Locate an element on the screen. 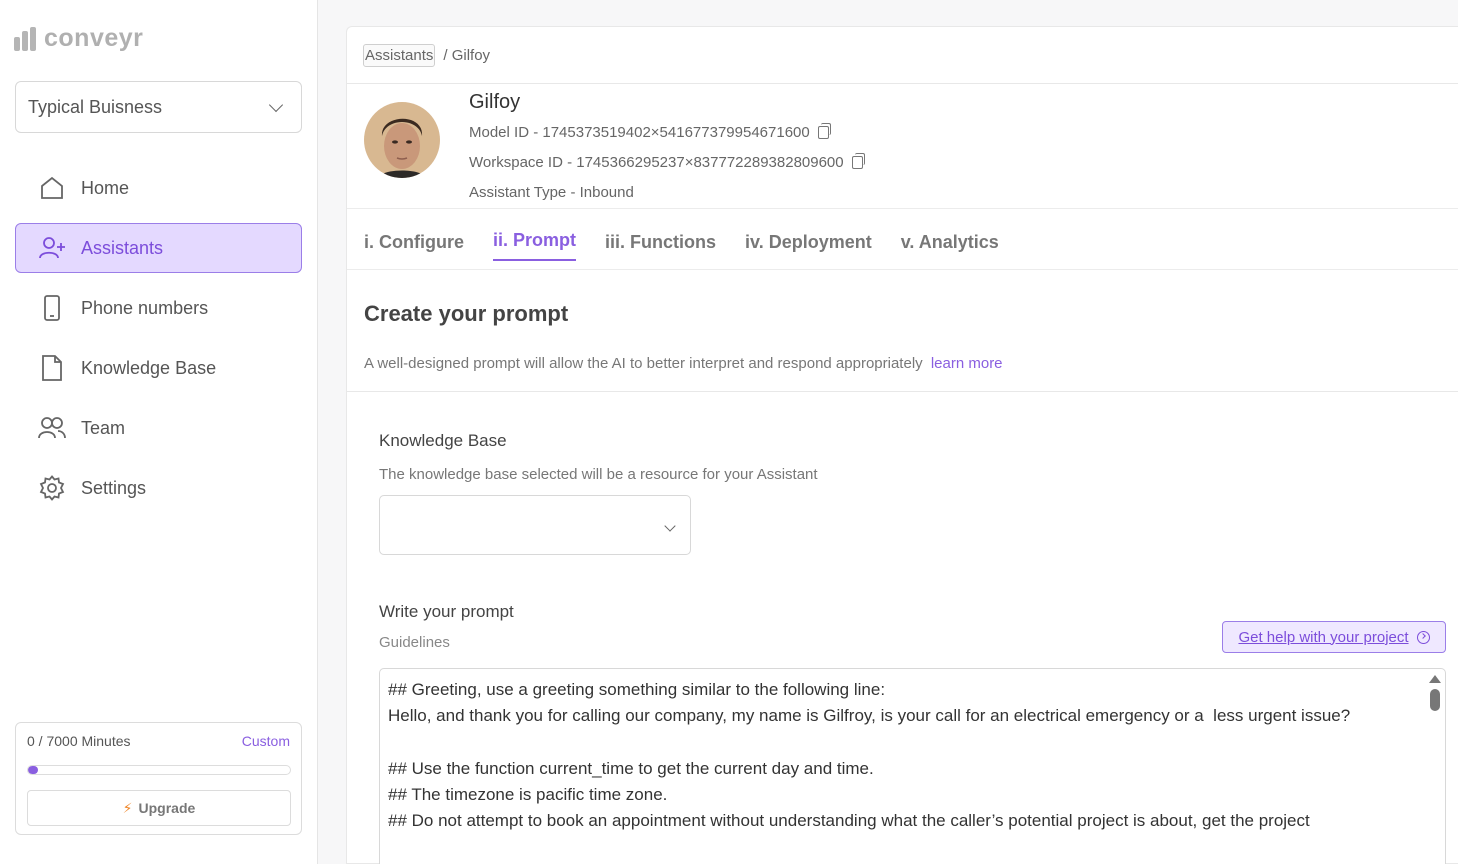 The image size is (1458, 864). breadcrumb-current: / Gilfoy is located at coordinates (467, 55).